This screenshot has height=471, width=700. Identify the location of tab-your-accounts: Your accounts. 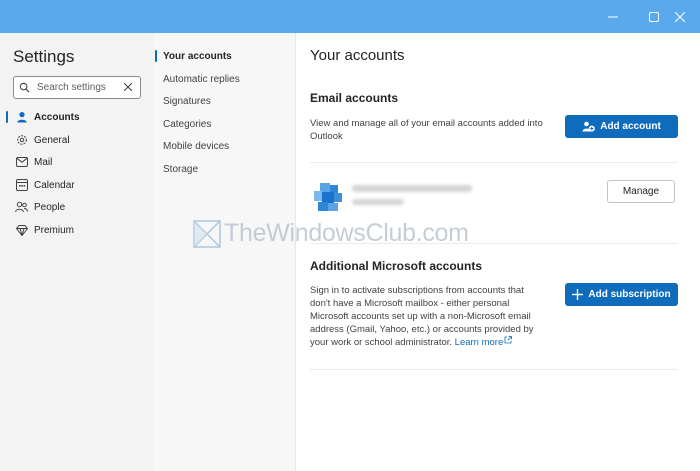
(224, 56).